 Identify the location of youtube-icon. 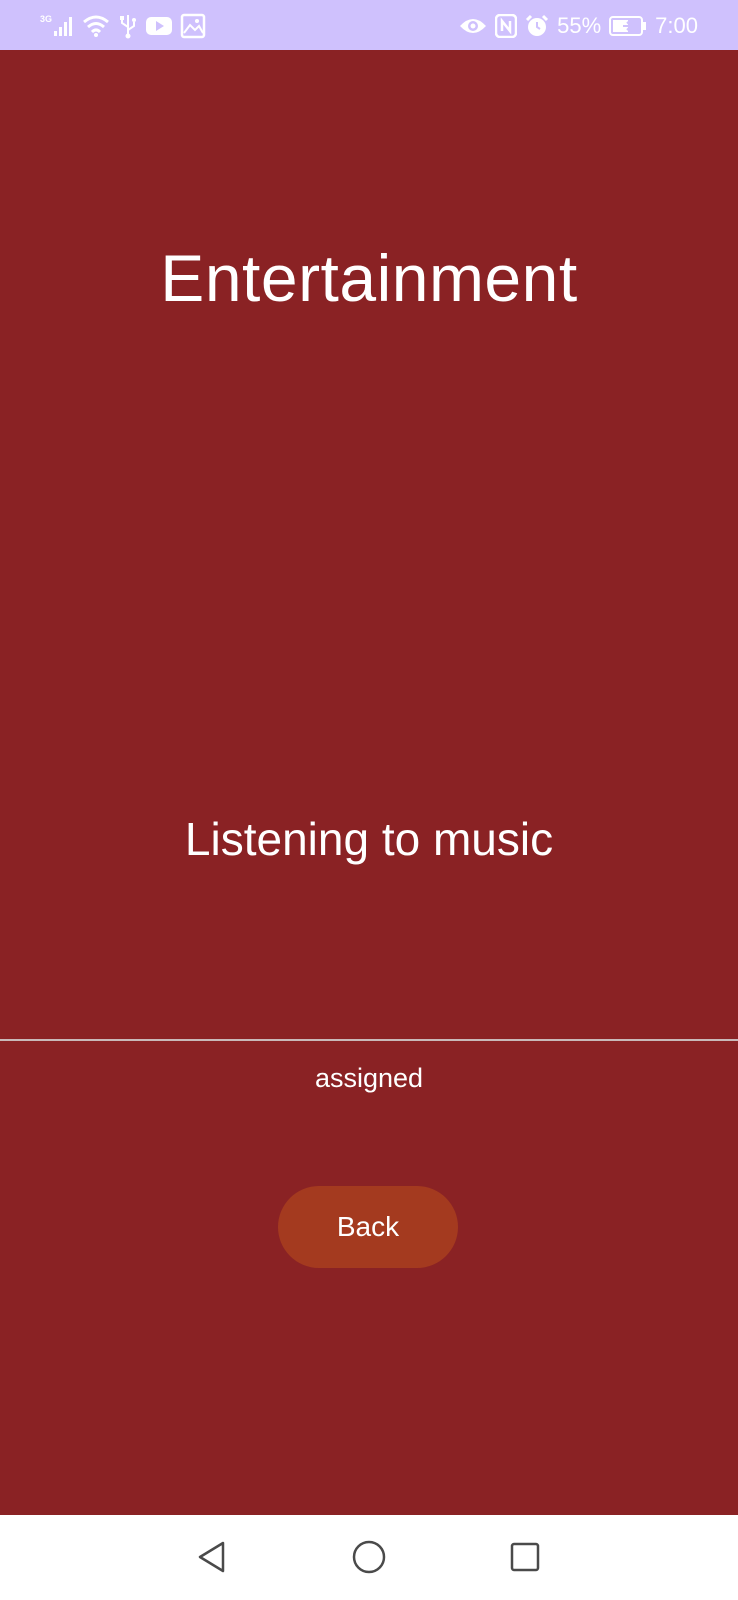
(159, 26).